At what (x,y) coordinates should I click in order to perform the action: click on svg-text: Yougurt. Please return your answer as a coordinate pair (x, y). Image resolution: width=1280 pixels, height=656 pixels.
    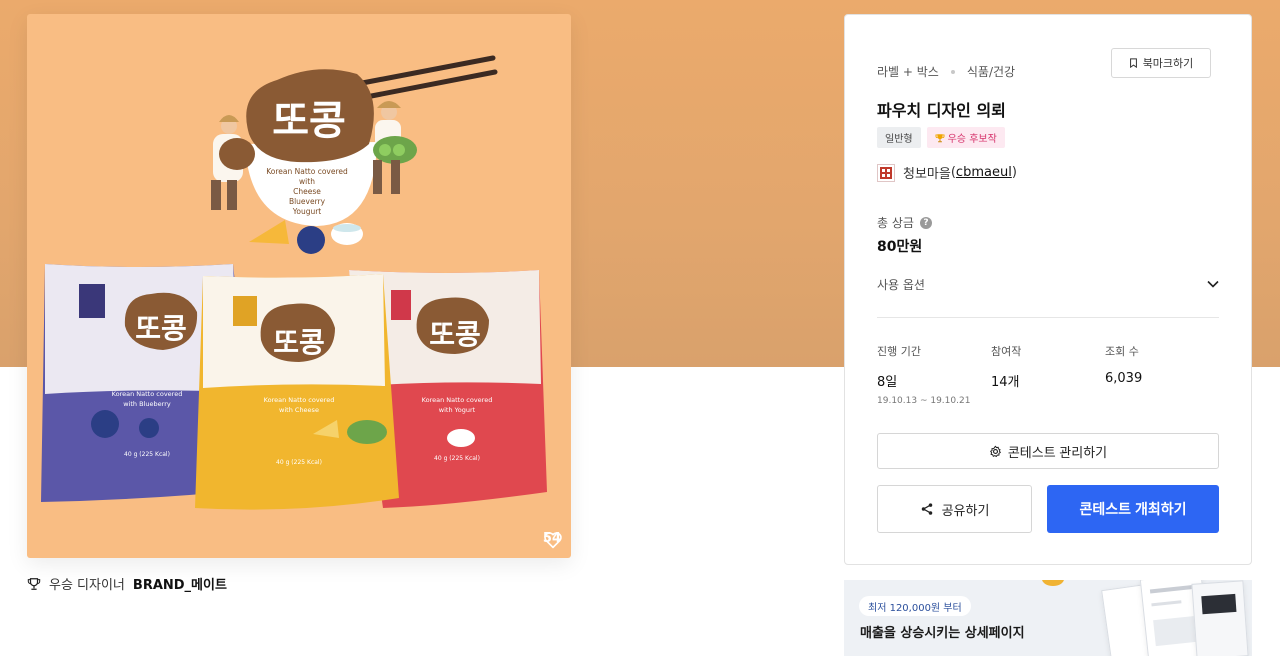
    Looking at the image, I should click on (307, 211).